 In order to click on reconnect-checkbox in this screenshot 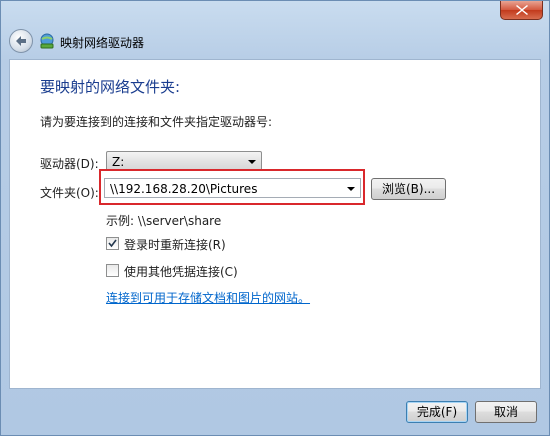, I will do `click(112, 243)`.